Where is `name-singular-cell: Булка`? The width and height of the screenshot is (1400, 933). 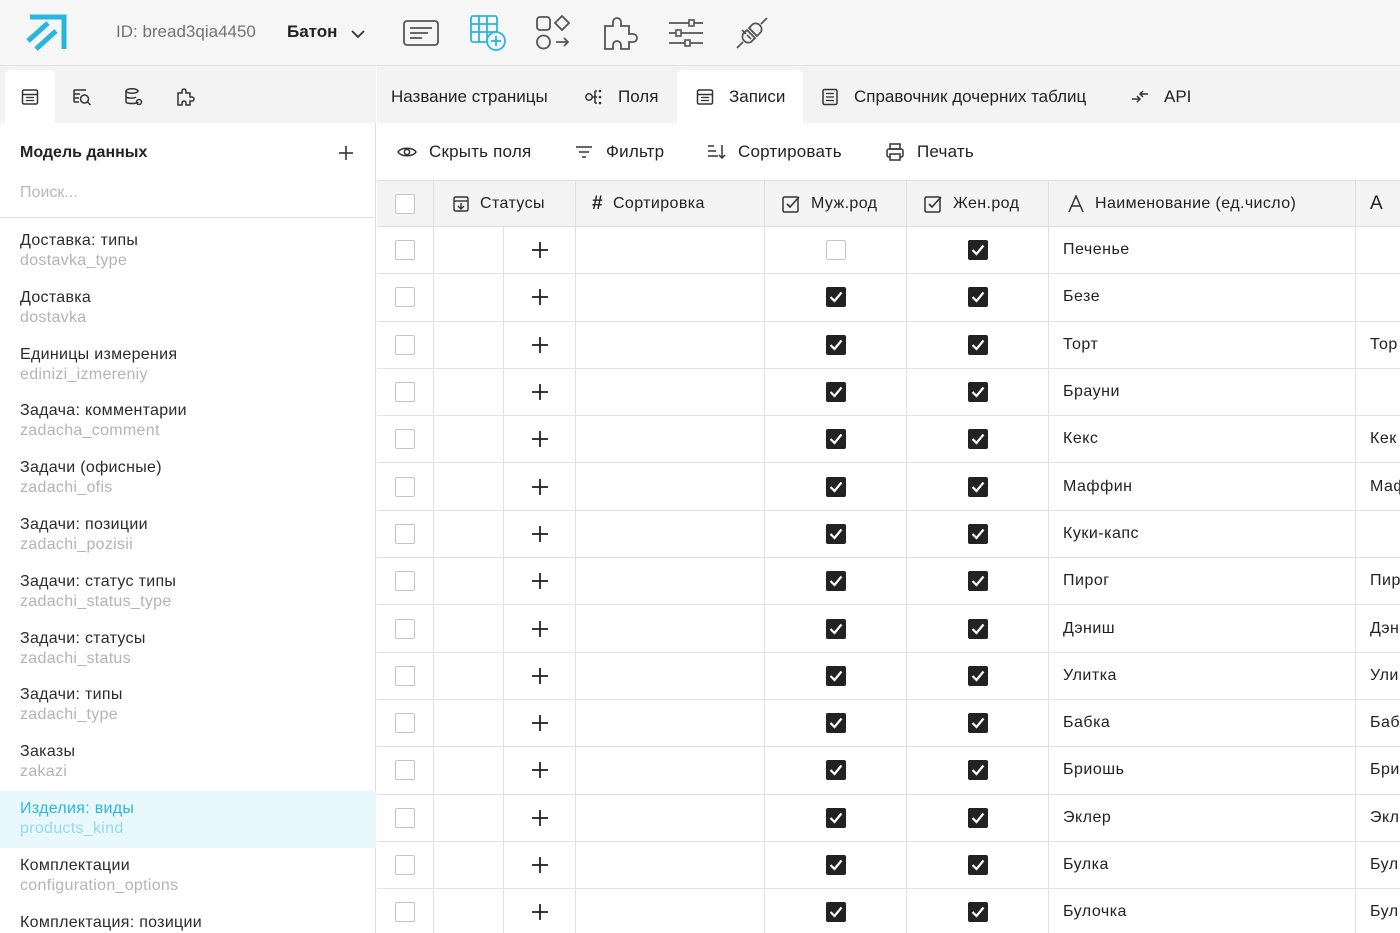
name-singular-cell: Булка is located at coordinates (1202, 865).